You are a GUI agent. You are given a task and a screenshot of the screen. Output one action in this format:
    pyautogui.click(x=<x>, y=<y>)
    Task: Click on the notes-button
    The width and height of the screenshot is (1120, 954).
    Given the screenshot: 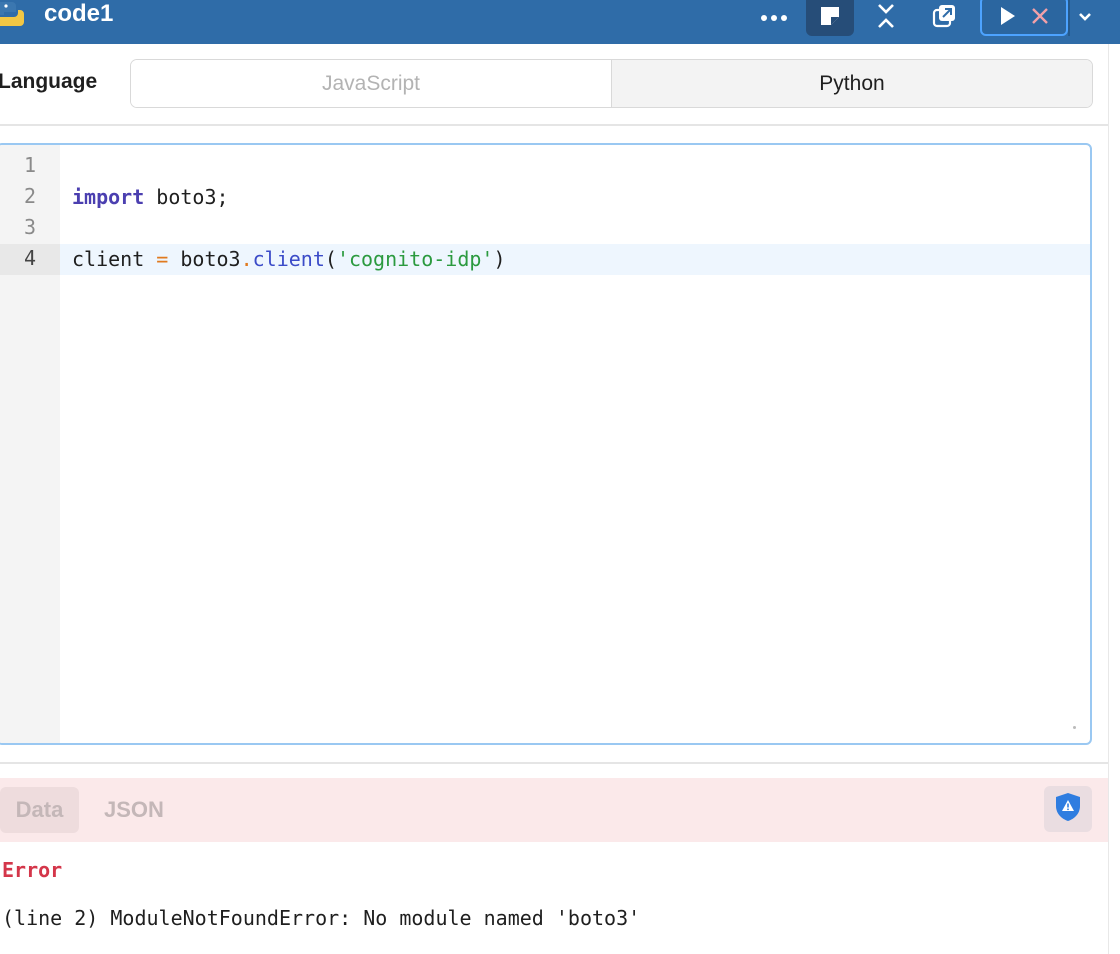 What is the action you would take?
    pyautogui.click(x=830, y=18)
    